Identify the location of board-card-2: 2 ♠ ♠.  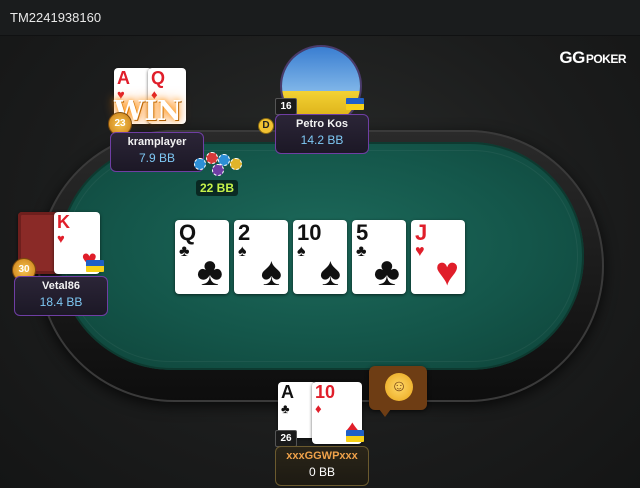
(261, 257).